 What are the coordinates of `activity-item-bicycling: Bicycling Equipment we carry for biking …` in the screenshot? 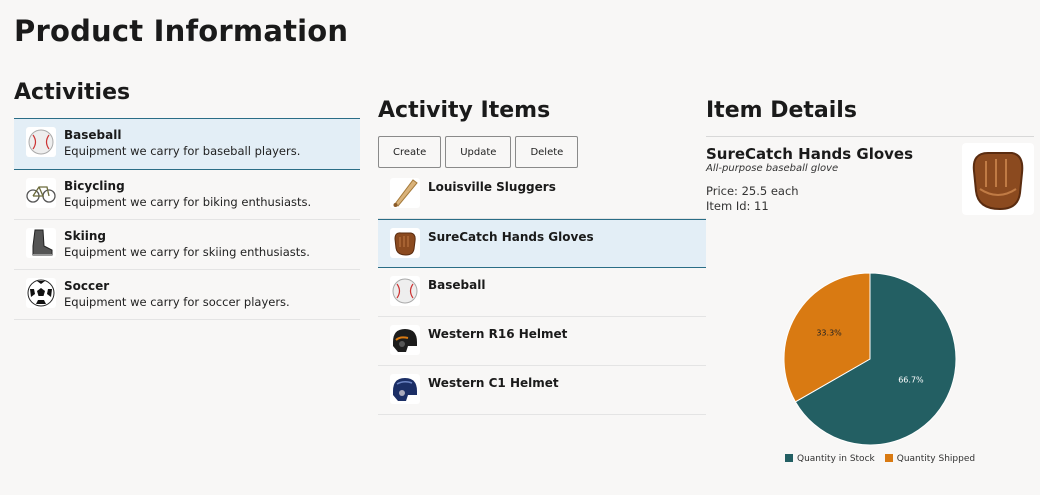 It's located at (187, 195).